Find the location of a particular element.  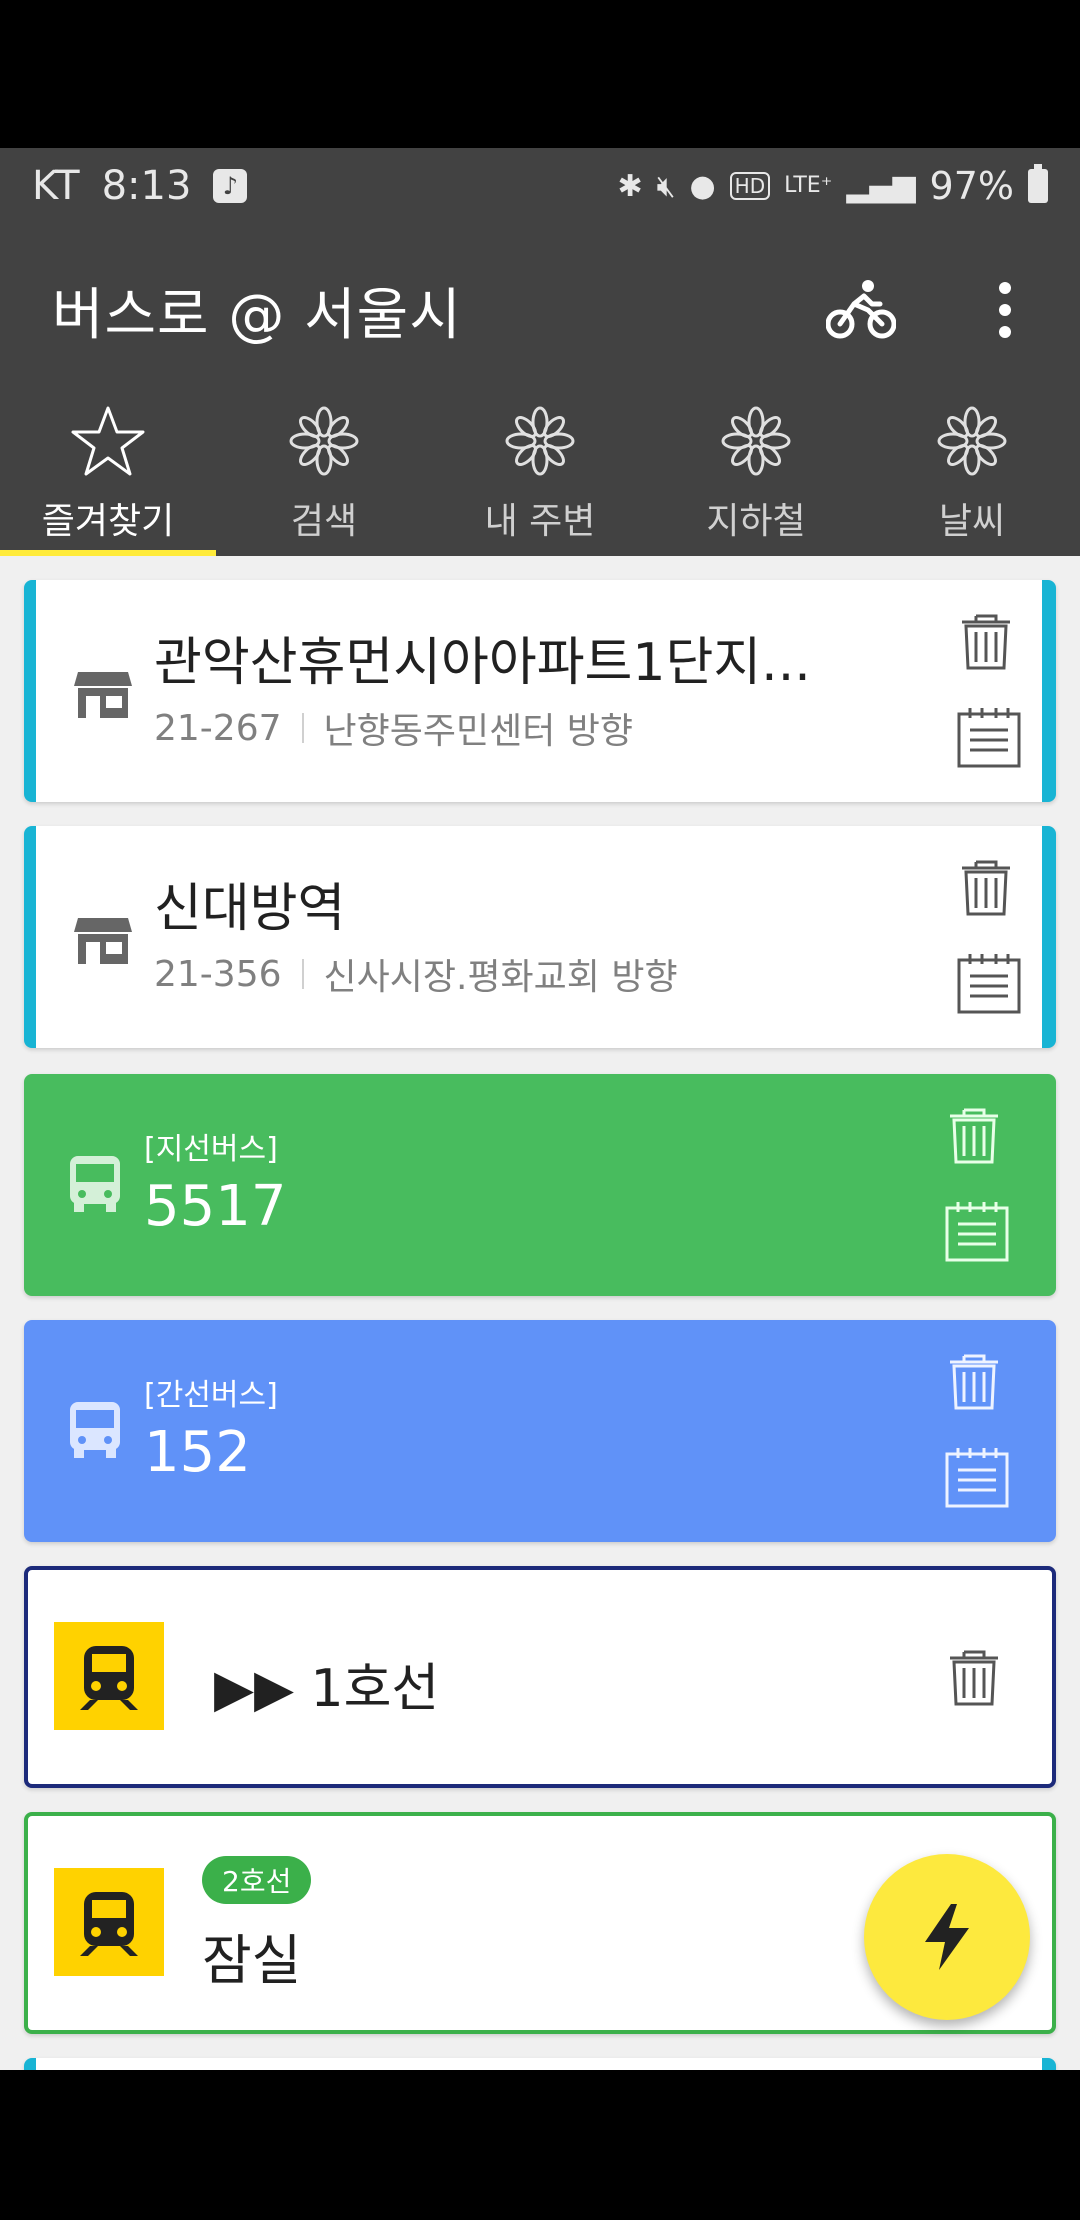

stop-code: 21-356 is located at coordinates (218, 974).